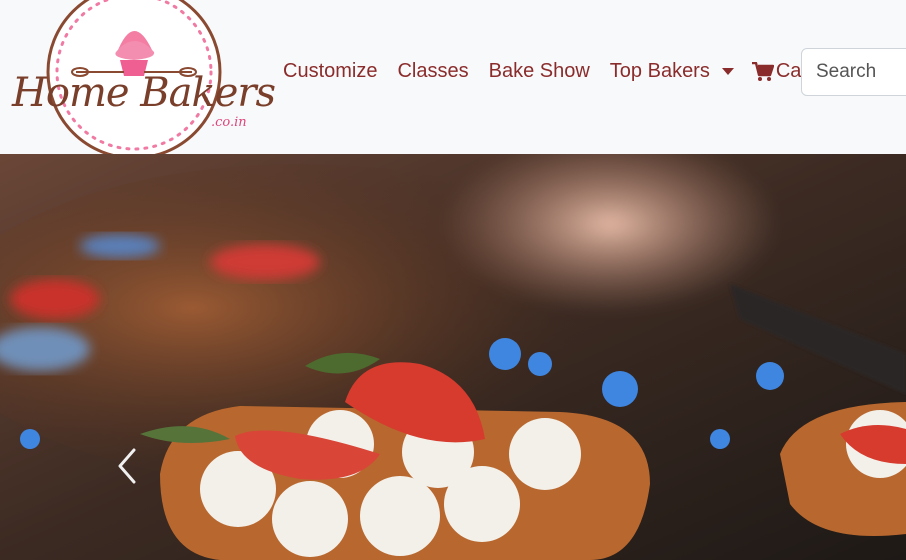 This screenshot has height=560, width=906. I want to click on search-input, so click(853, 72).